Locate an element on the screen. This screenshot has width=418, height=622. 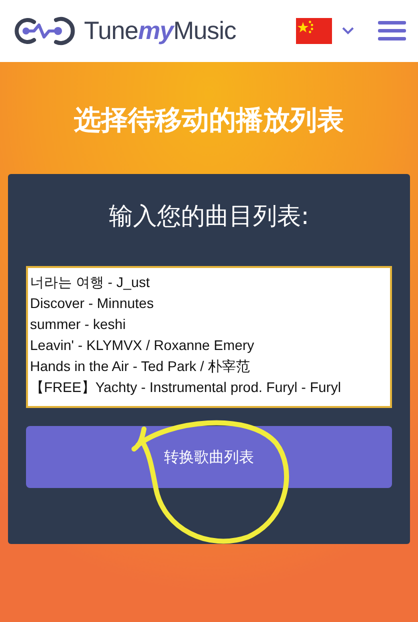
logo-text: TunemyMusic is located at coordinates (160, 31).